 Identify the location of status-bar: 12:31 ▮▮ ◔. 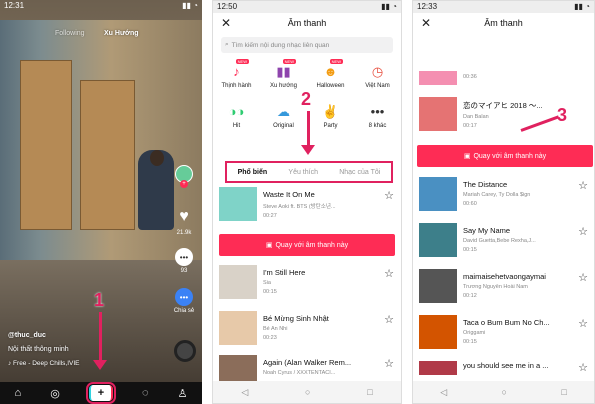
(101, 5).